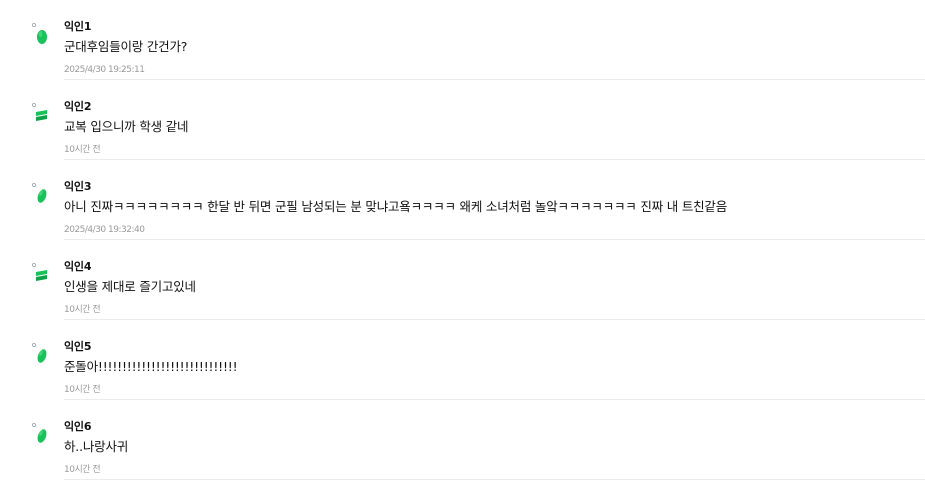 The height and width of the screenshot is (490, 925). I want to click on comment-author: 익인3, so click(78, 186).